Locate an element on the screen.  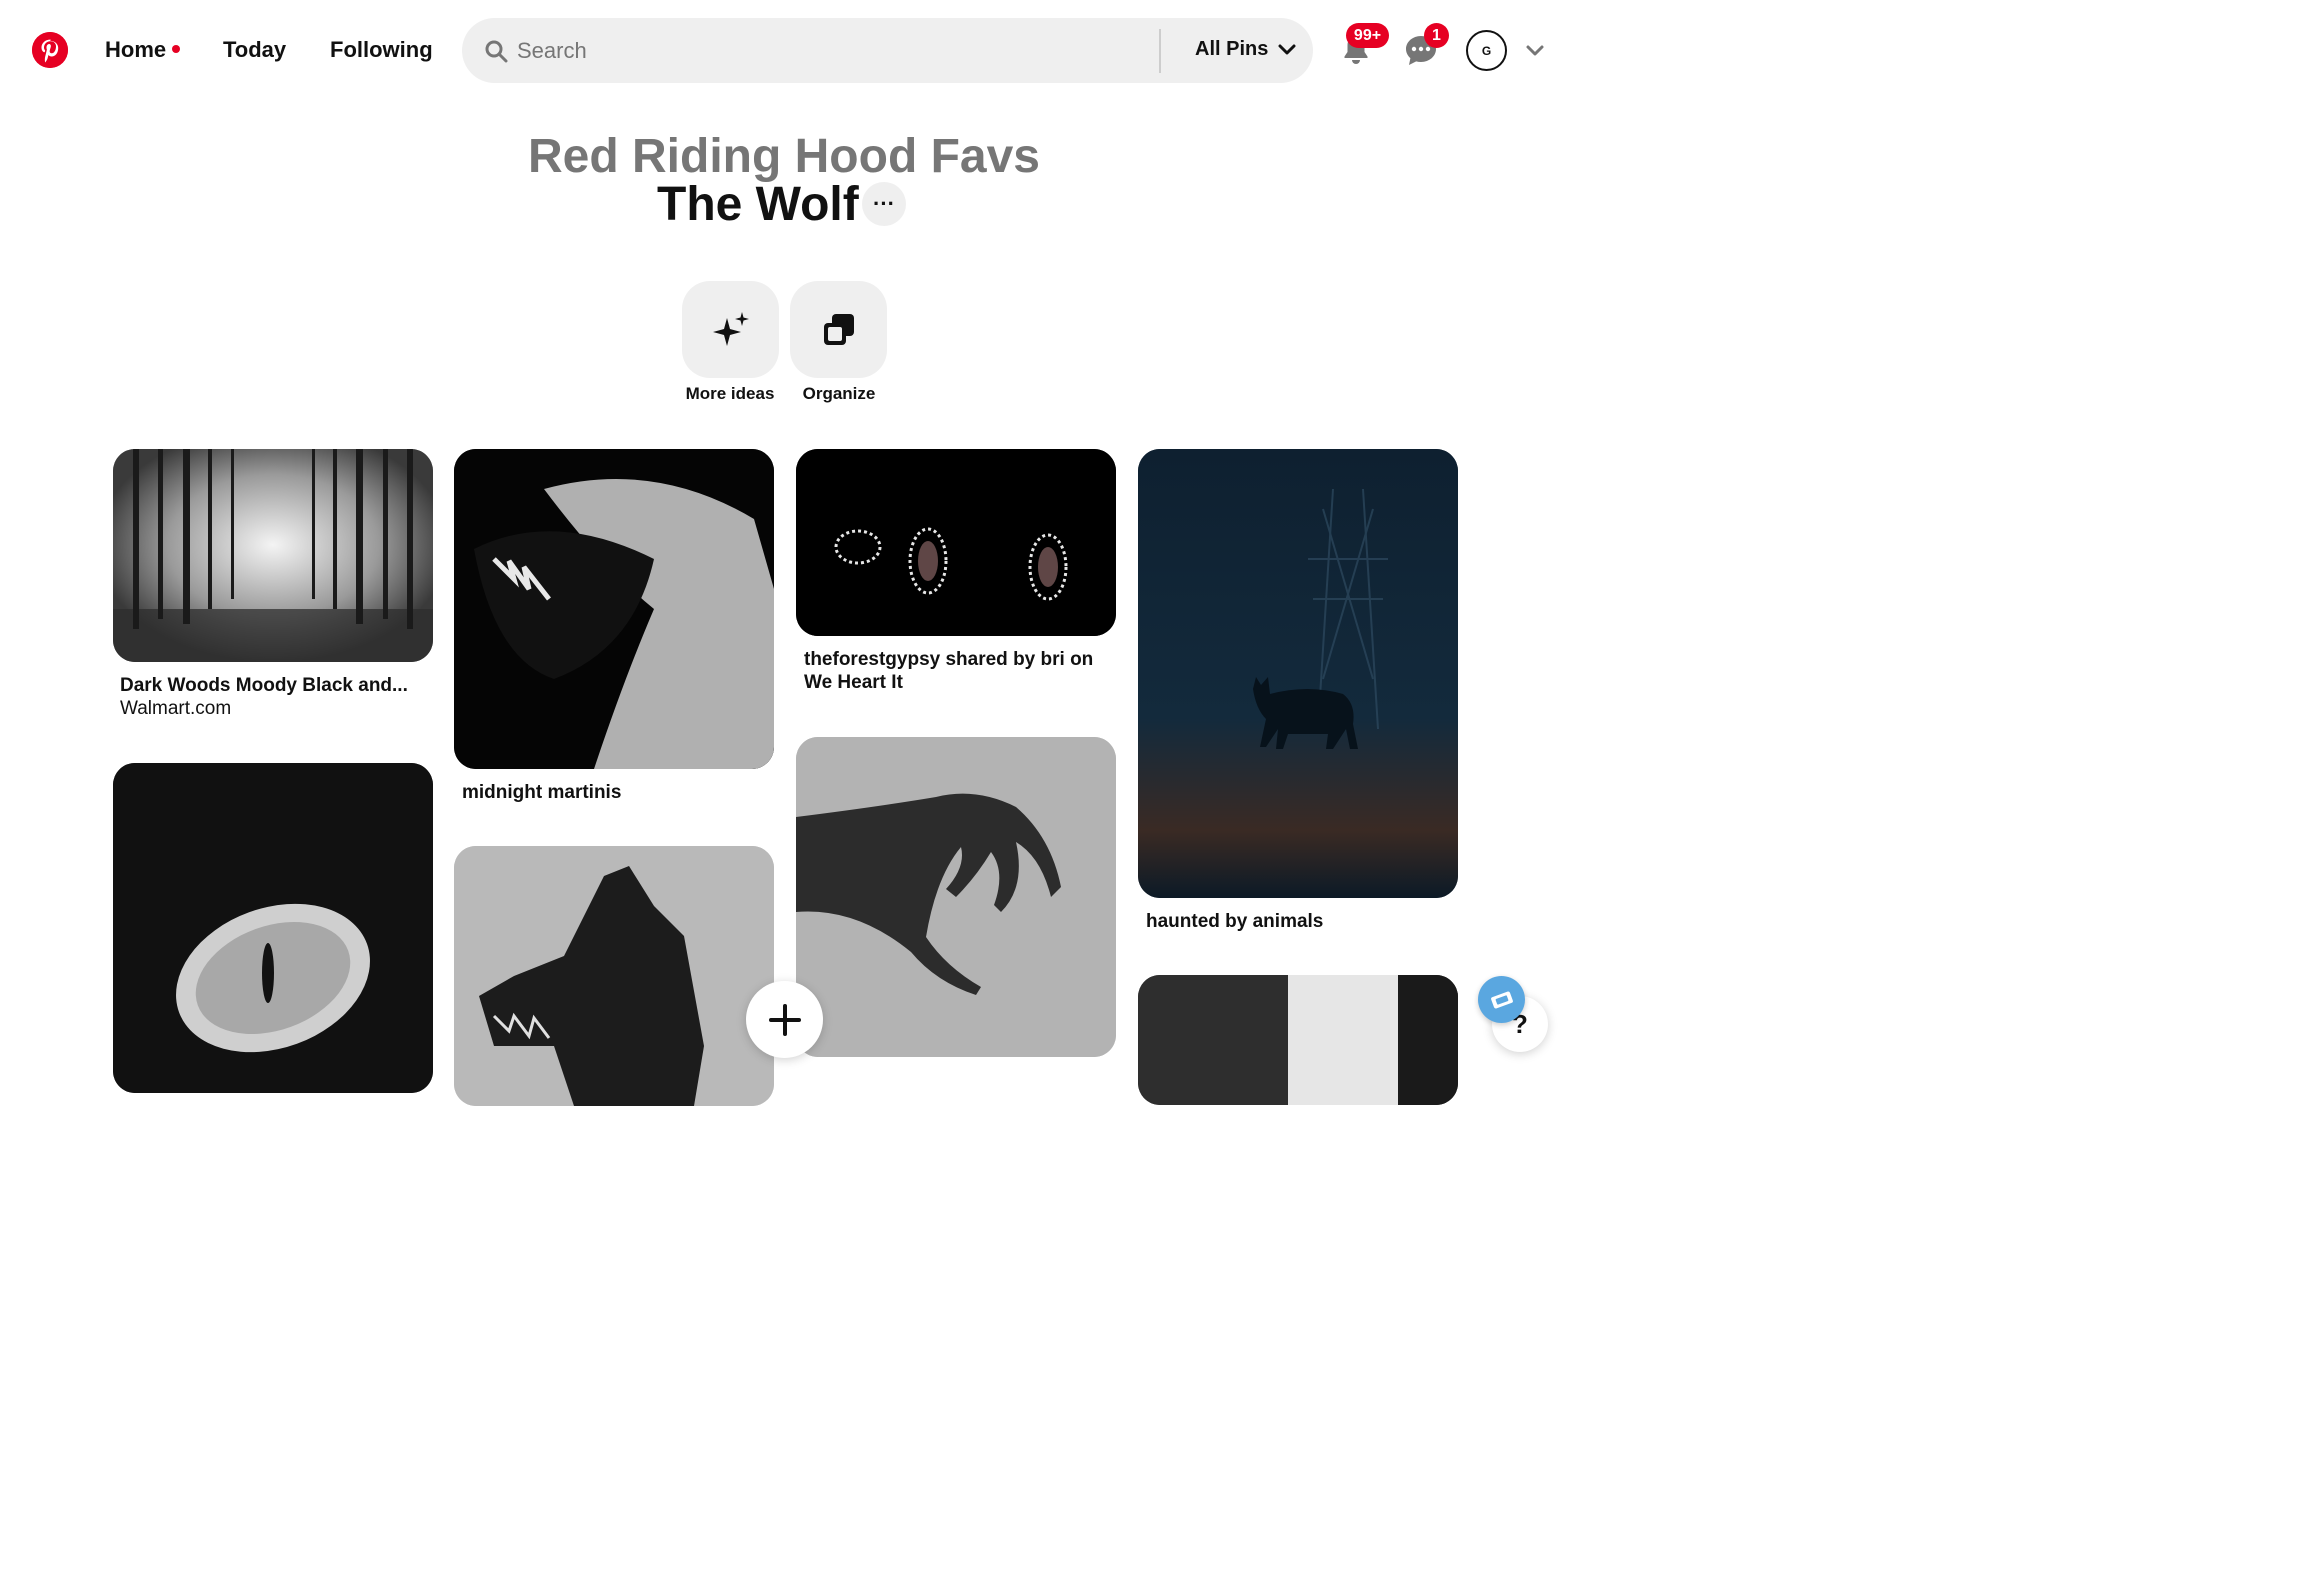
board-more-options-button: ··· is located at coordinates (884, 204).